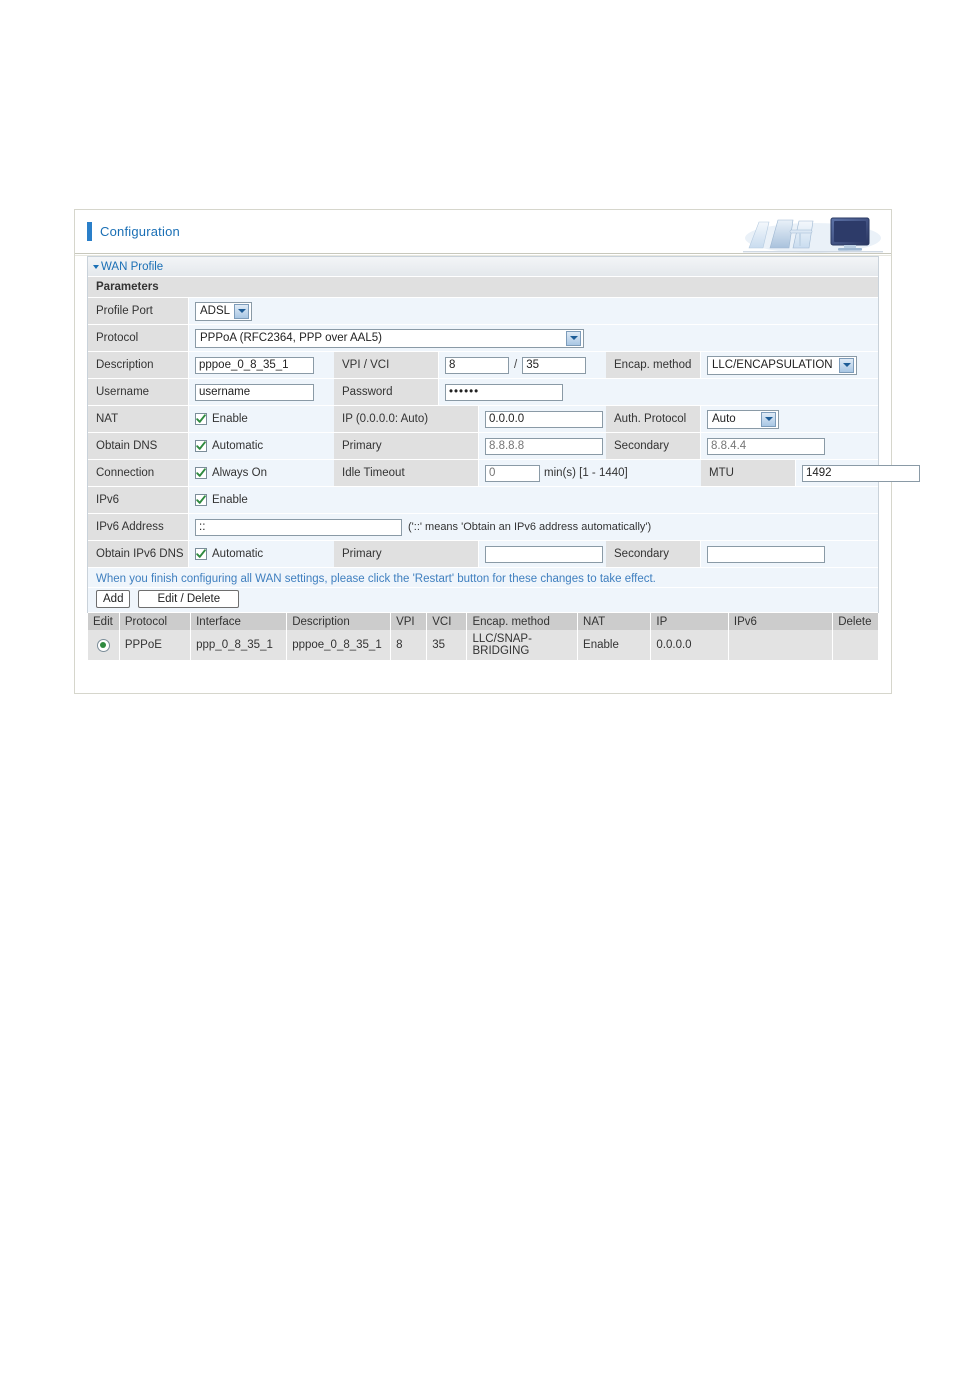  Describe the element at coordinates (339, 621) in the screenshot. I see `col-description: Description` at that location.